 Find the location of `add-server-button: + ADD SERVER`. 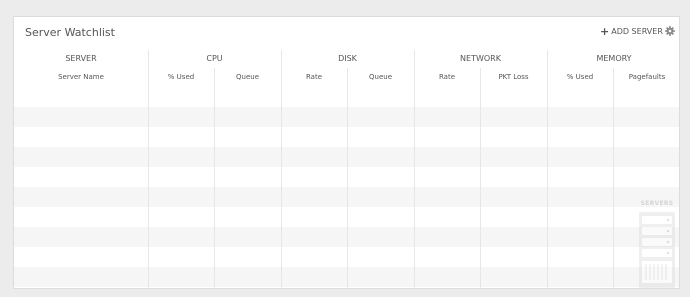

add-server-button: + ADD SERVER is located at coordinates (631, 31).